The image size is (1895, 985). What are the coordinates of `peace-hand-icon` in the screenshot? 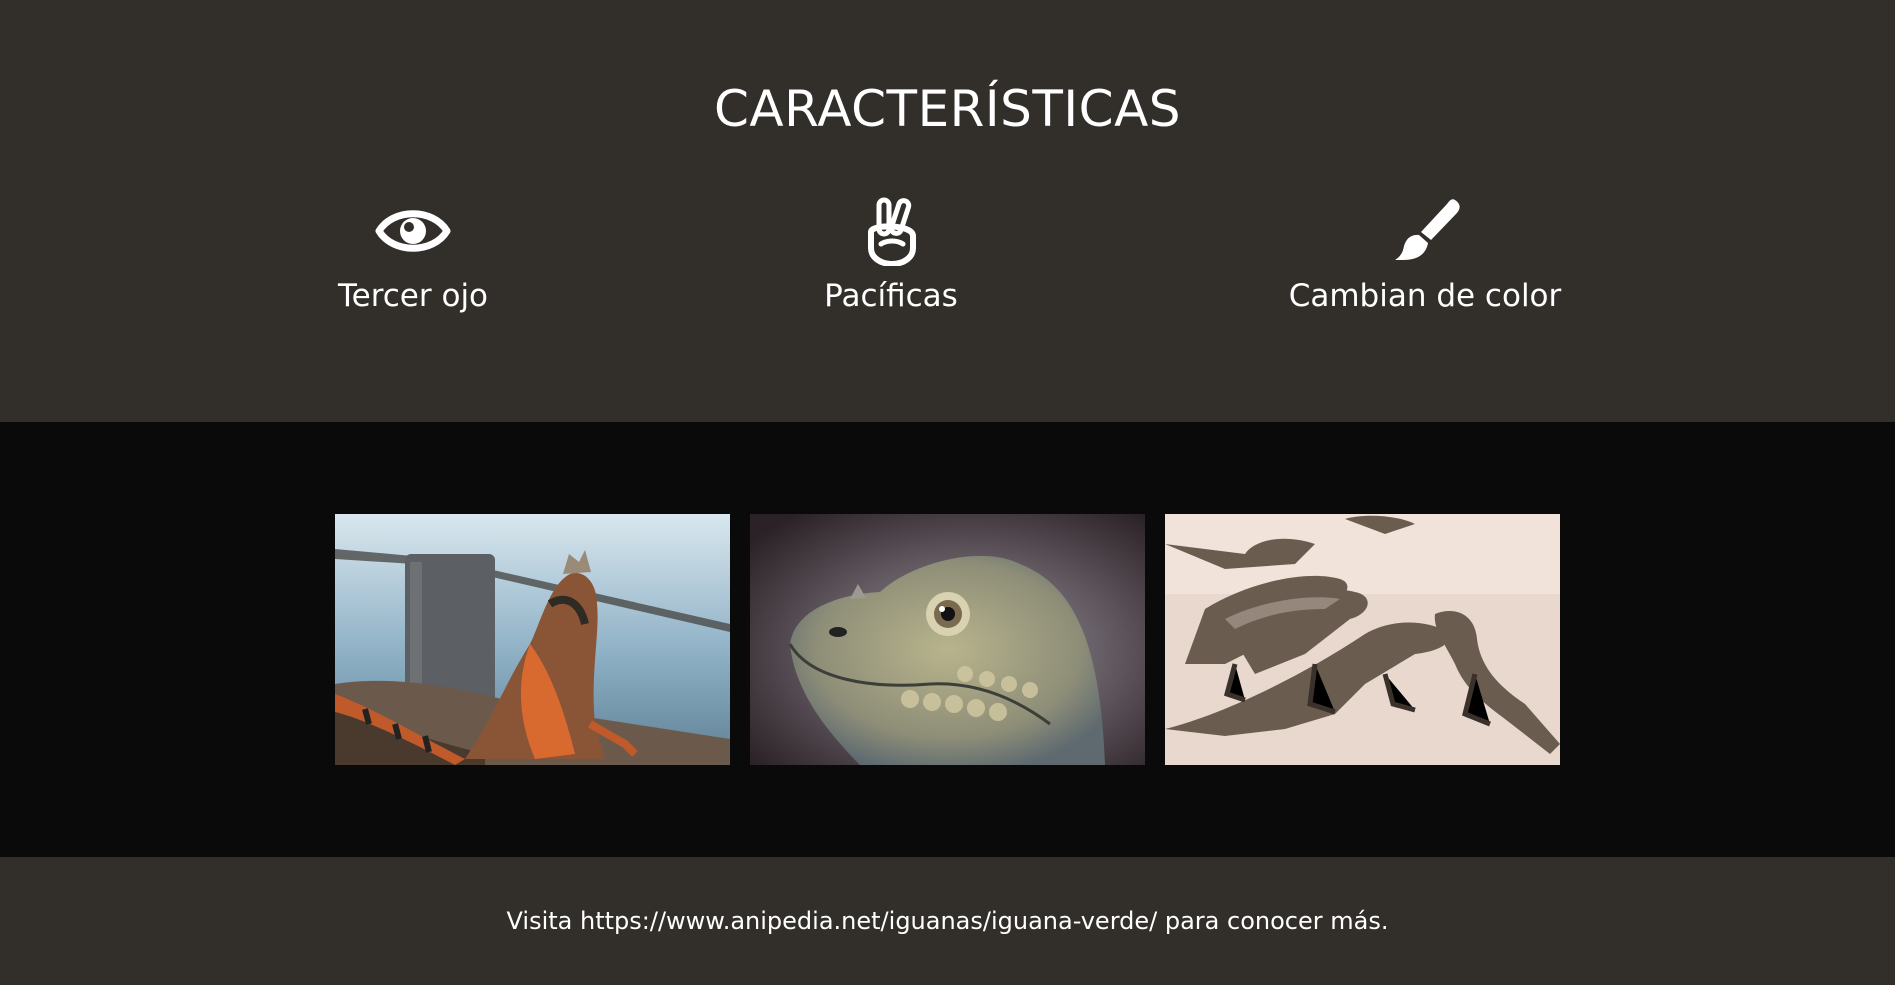 It's located at (892, 231).